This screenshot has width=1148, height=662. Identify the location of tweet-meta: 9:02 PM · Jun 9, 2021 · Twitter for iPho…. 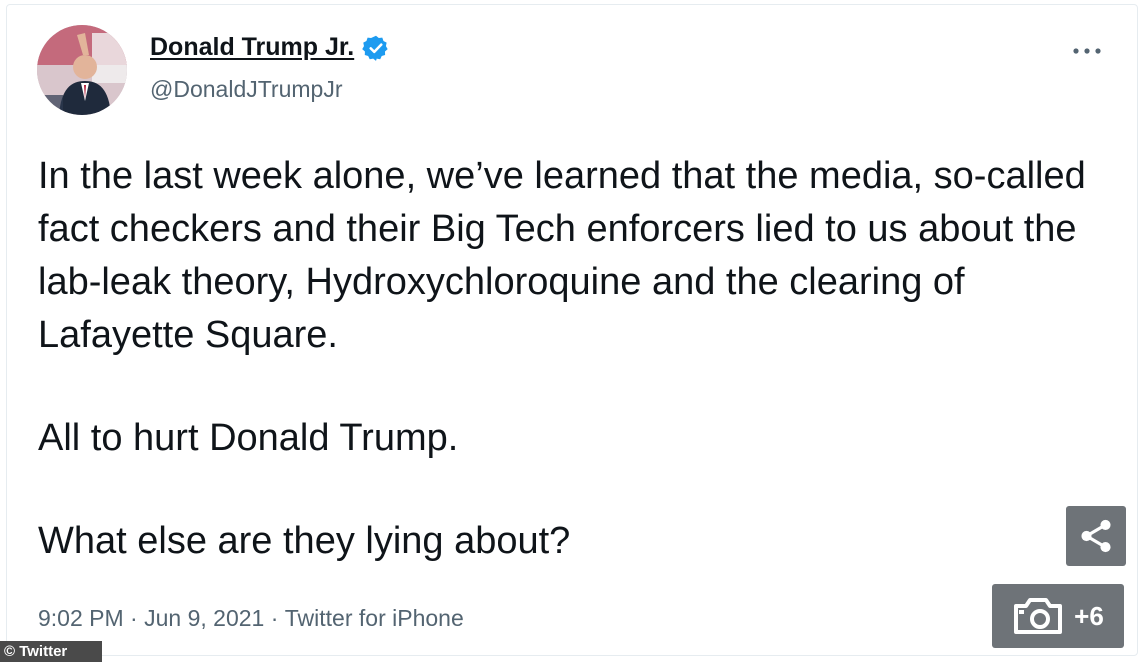
(251, 618).